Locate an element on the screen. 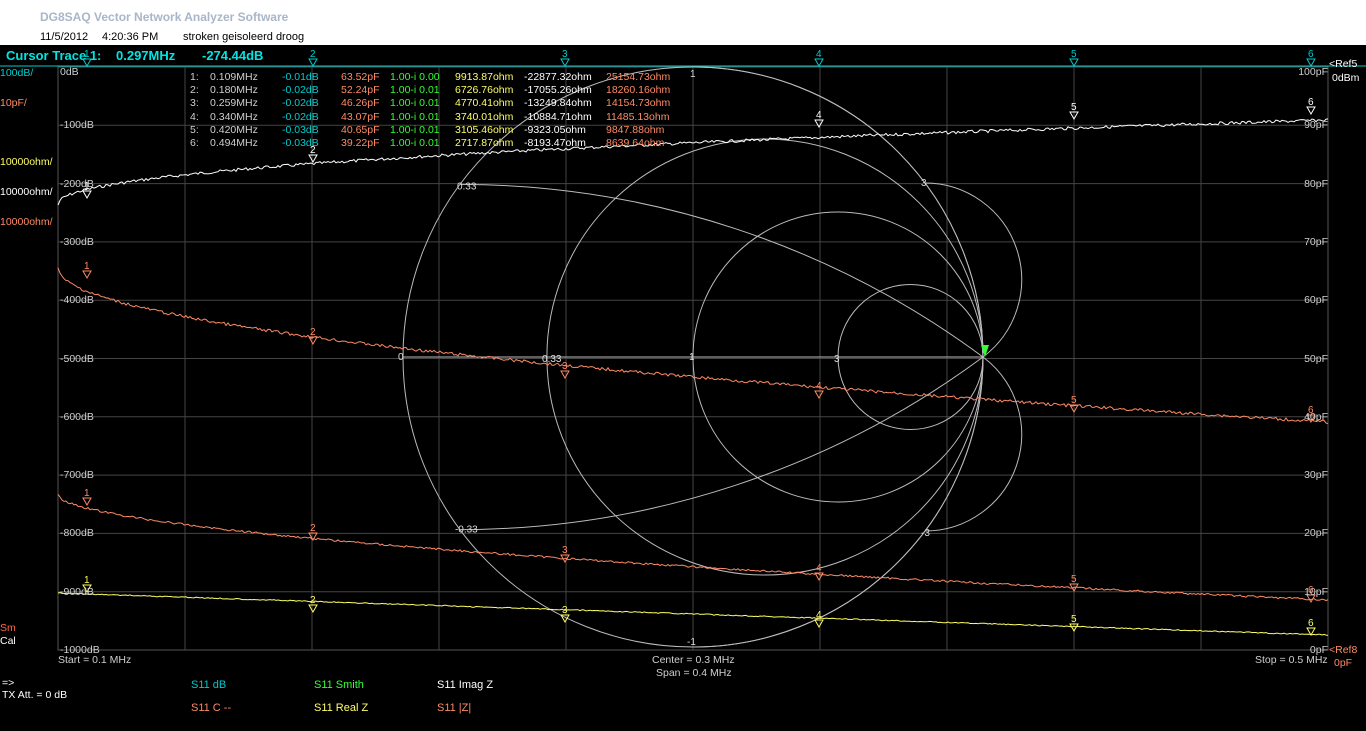 The height and width of the screenshot is (731, 1366). marker-row-1-db: -0.01dB is located at coordinates (300, 77).